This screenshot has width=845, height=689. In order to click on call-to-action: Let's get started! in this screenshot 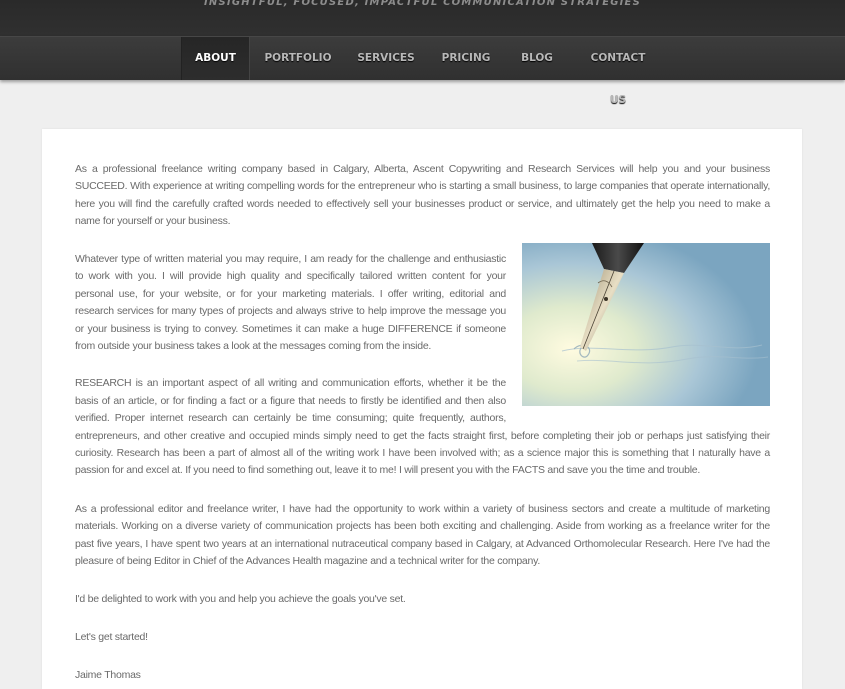, I will do `click(111, 637)`.